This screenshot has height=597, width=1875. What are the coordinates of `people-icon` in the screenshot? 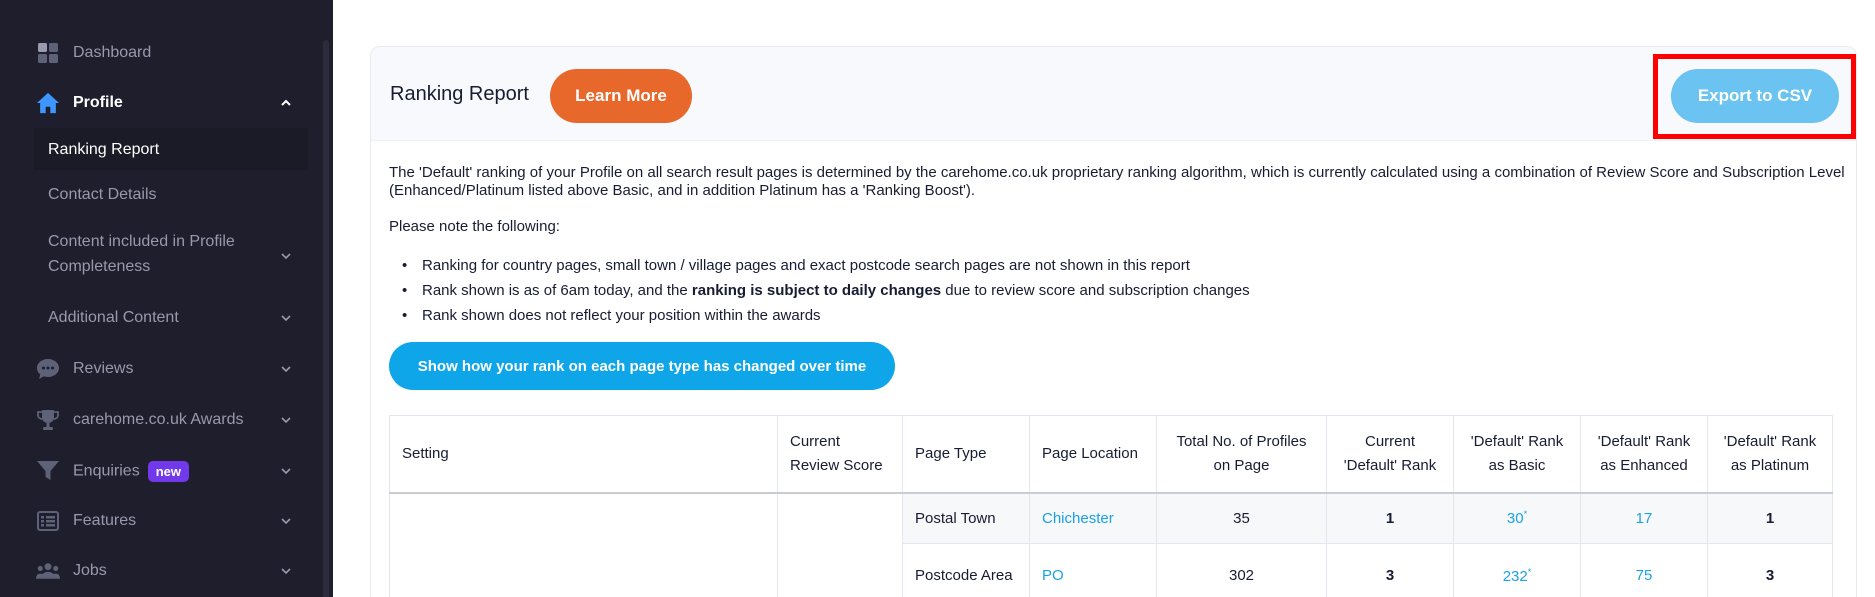 It's located at (48, 571).